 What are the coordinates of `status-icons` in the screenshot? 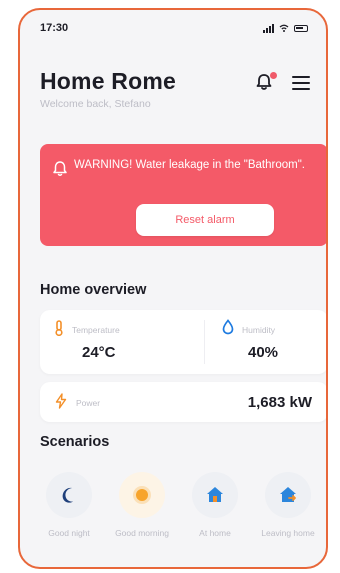 It's located at (285, 28).